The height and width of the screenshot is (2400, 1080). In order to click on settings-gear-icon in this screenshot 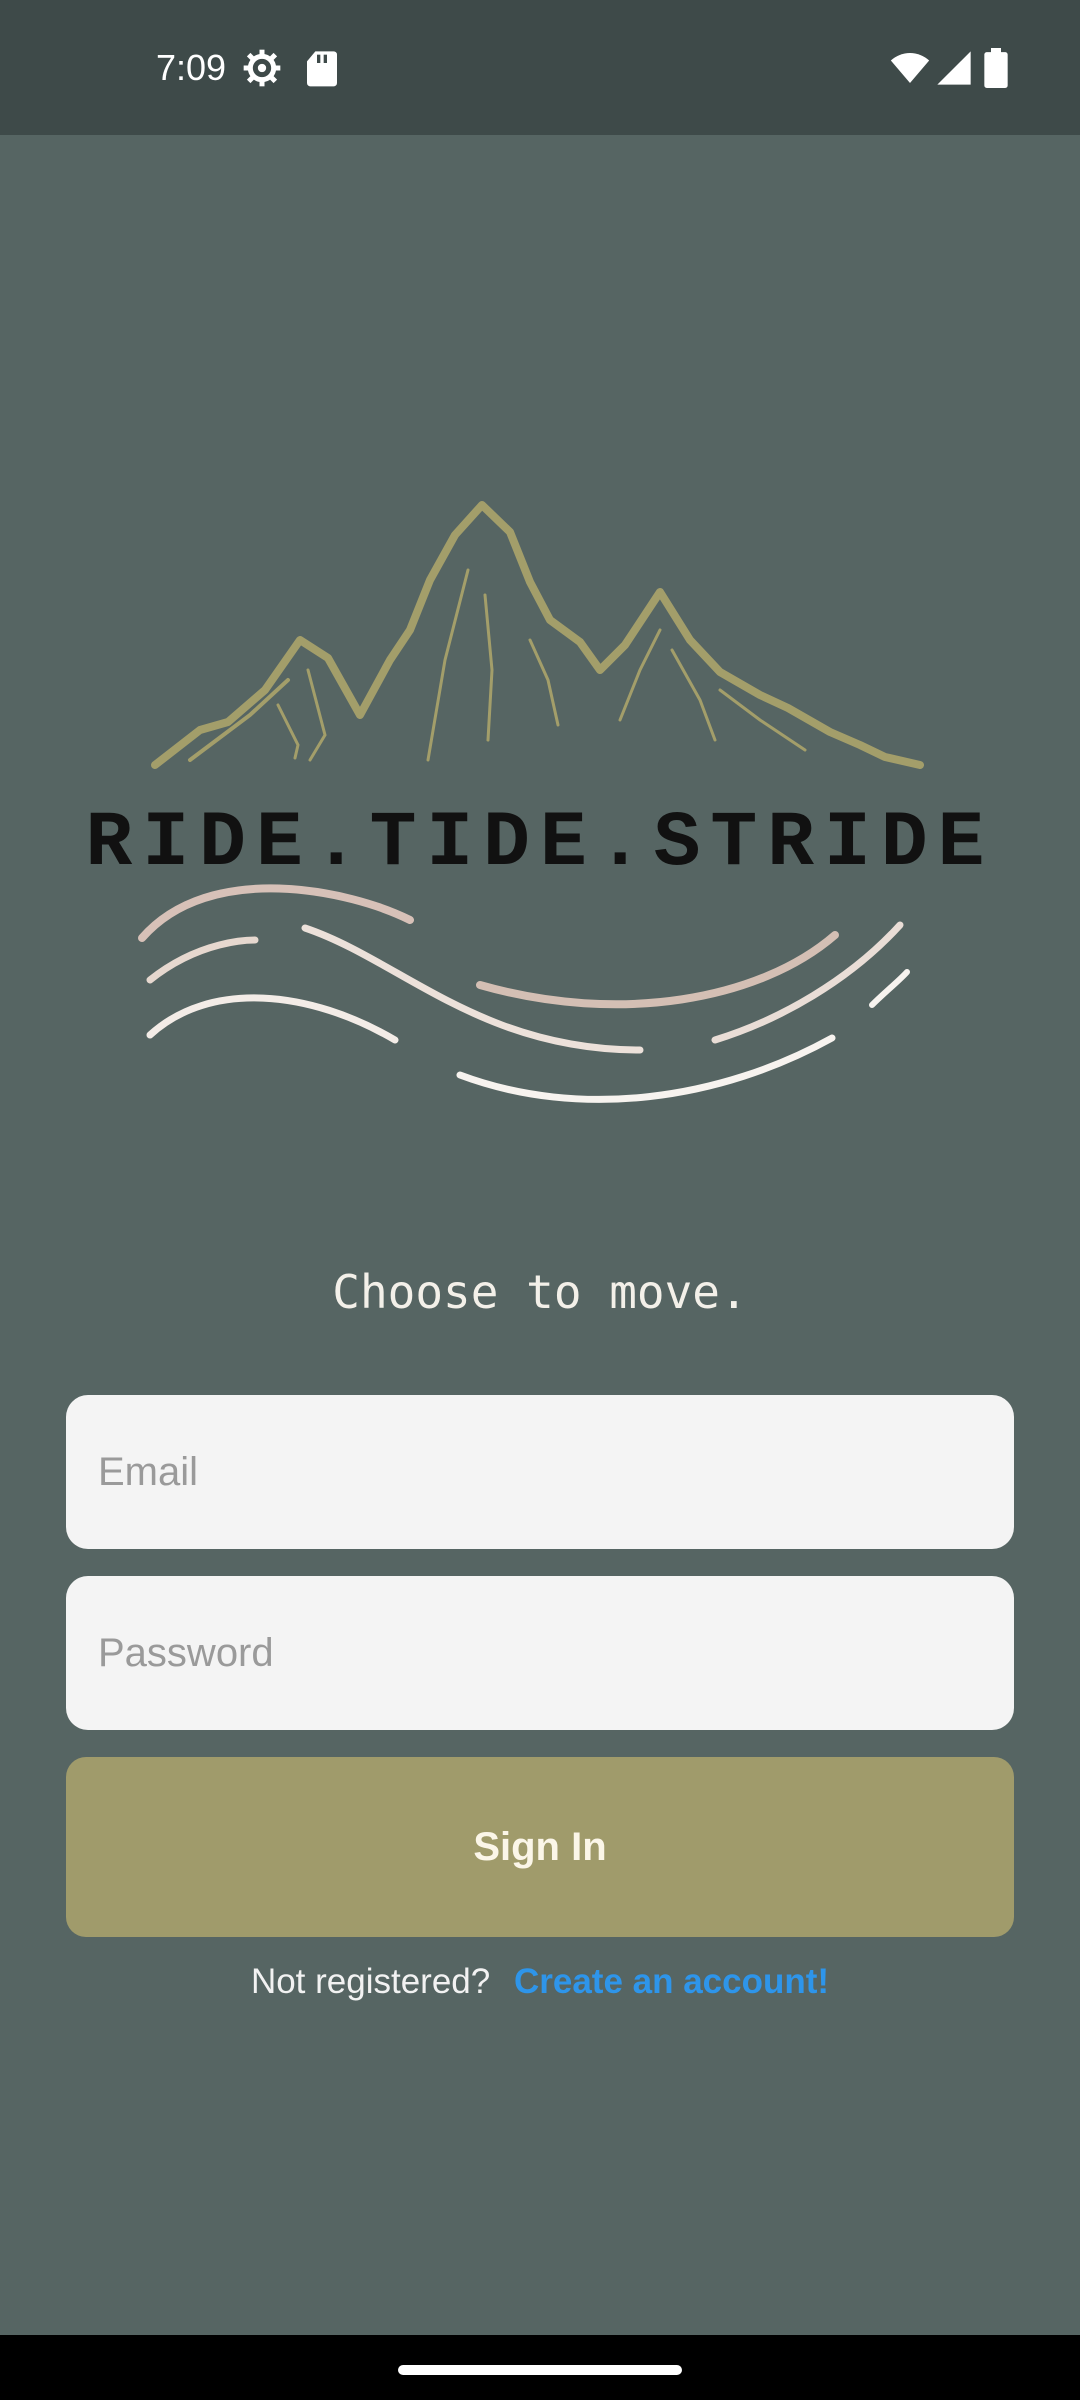, I will do `click(262, 68)`.